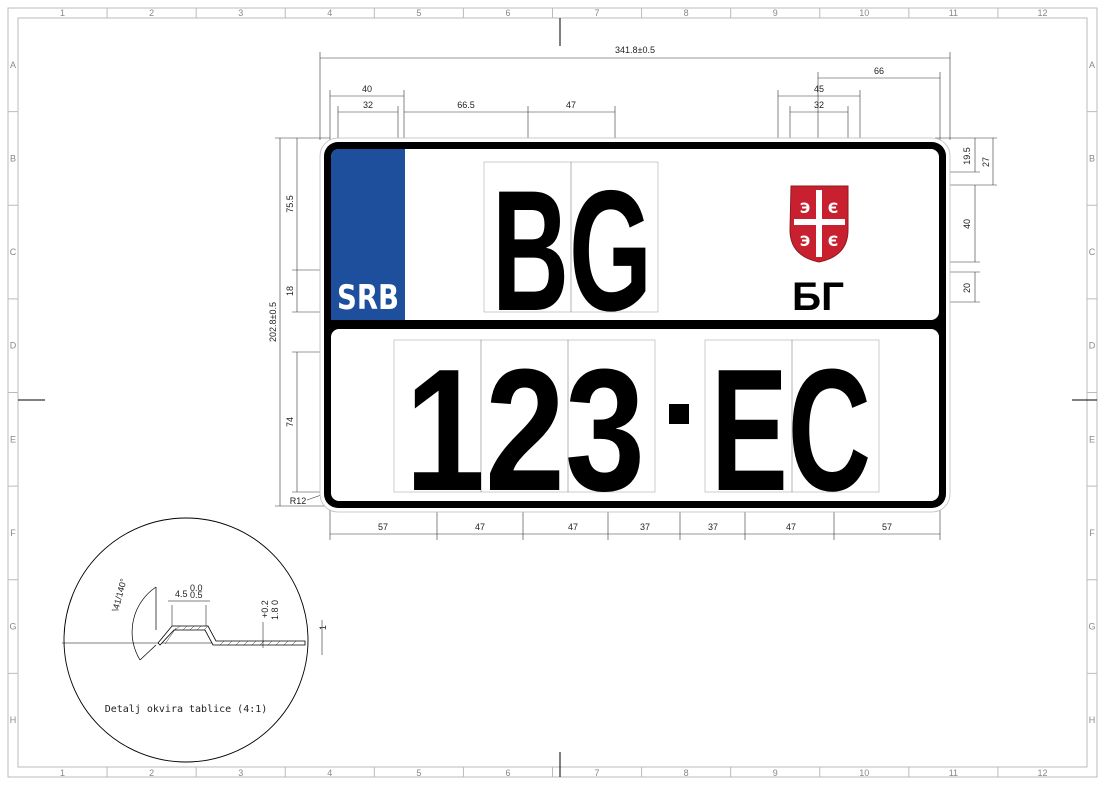 This screenshot has height=785, width=1105. I want to click on detail-height: 1.8 0, so click(275, 610).